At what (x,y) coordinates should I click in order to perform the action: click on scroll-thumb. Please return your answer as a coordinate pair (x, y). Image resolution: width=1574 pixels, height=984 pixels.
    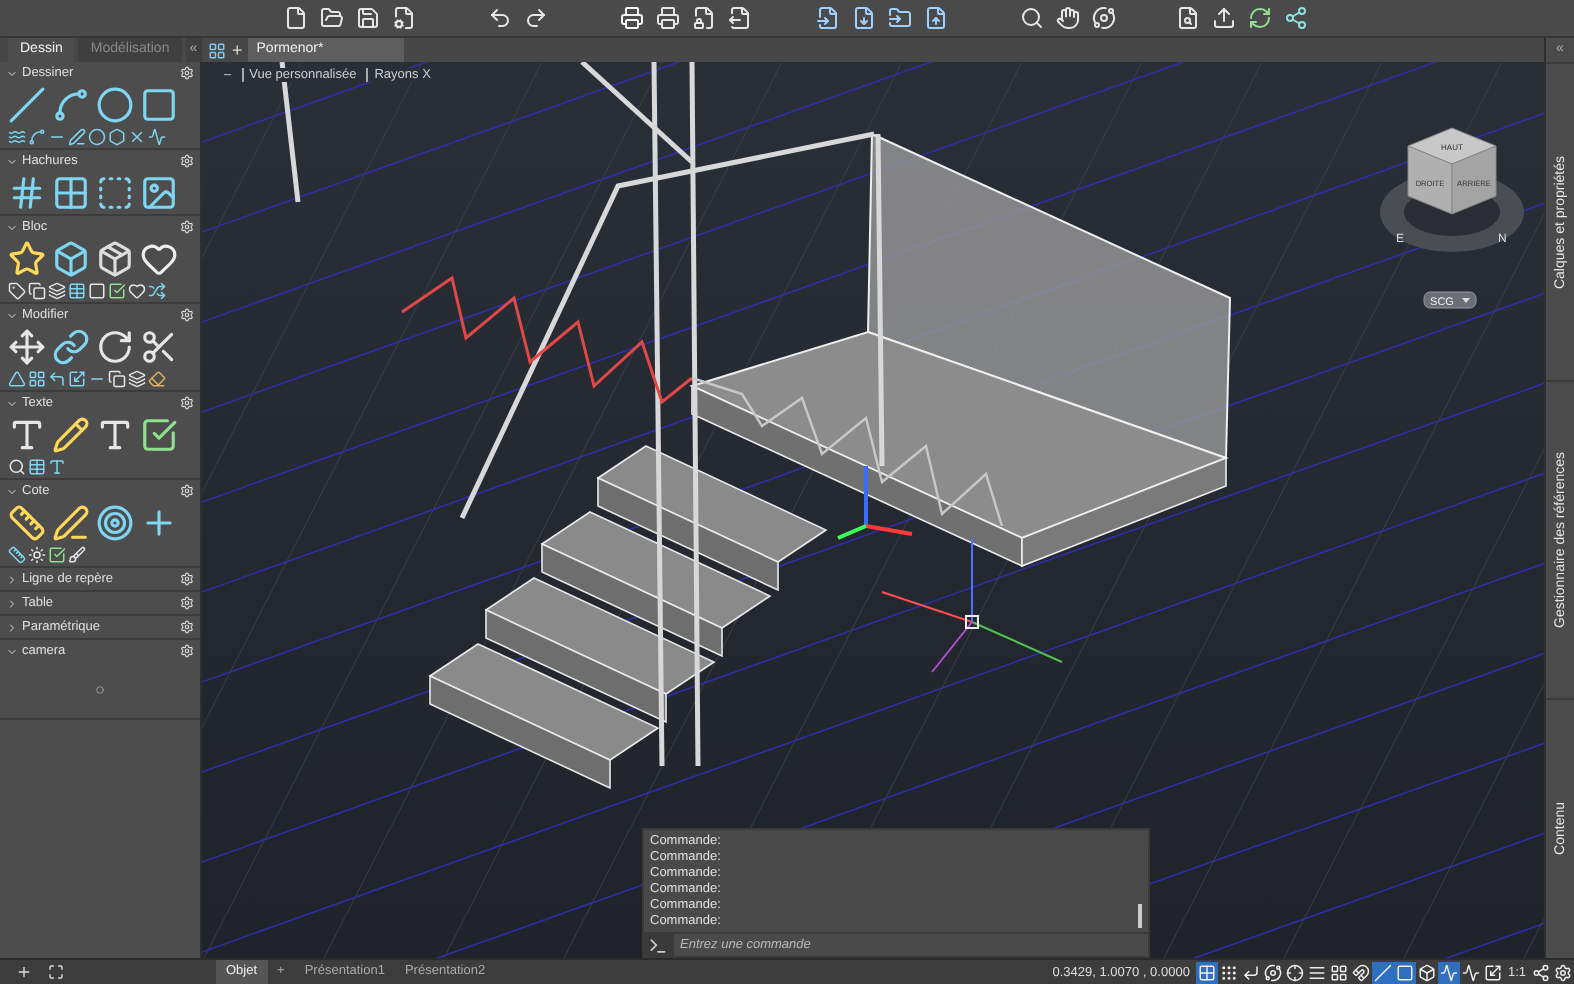
    Looking at the image, I should click on (1140, 916).